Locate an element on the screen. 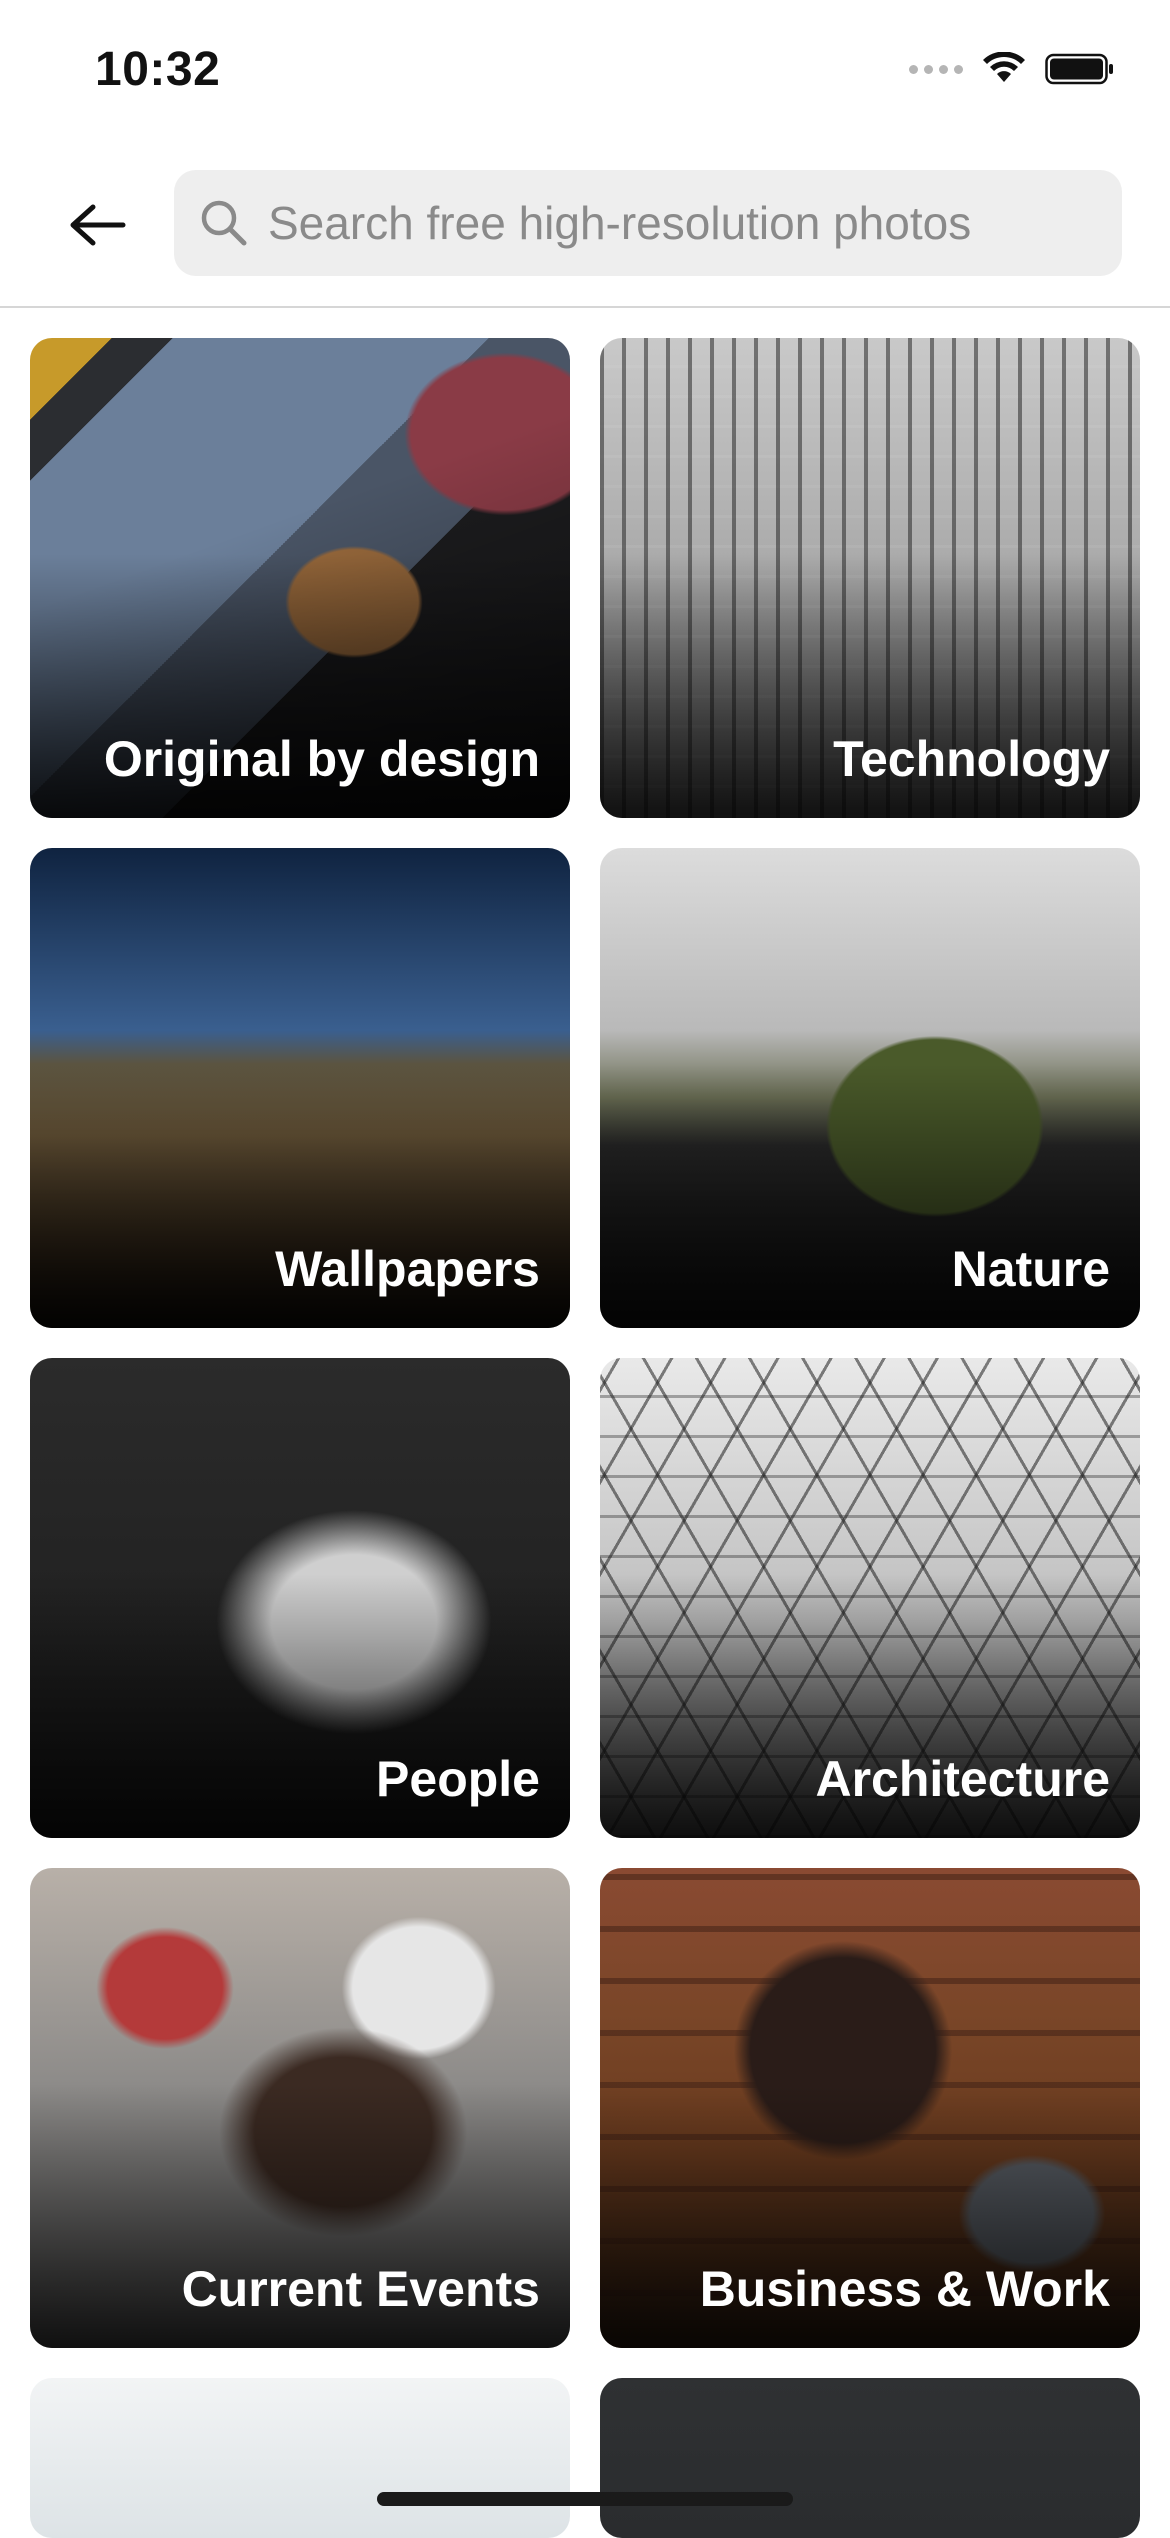 Image resolution: width=1170 pixels, height=2538 pixels. topic-label: Original by design is located at coordinates (321, 759).